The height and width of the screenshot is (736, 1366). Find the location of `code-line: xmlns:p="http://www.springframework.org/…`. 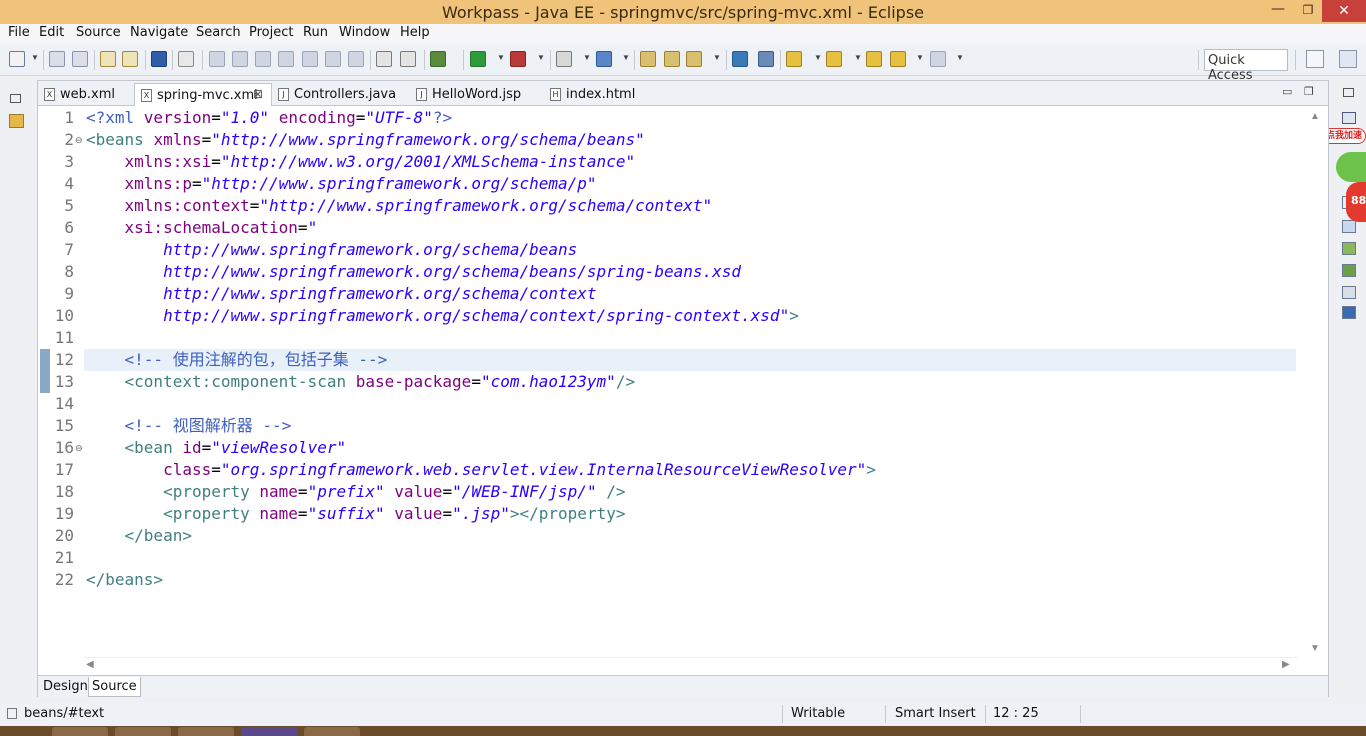

code-line: xmlns:p="http://www.springframework.org/… is located at coordinates (341, 184).